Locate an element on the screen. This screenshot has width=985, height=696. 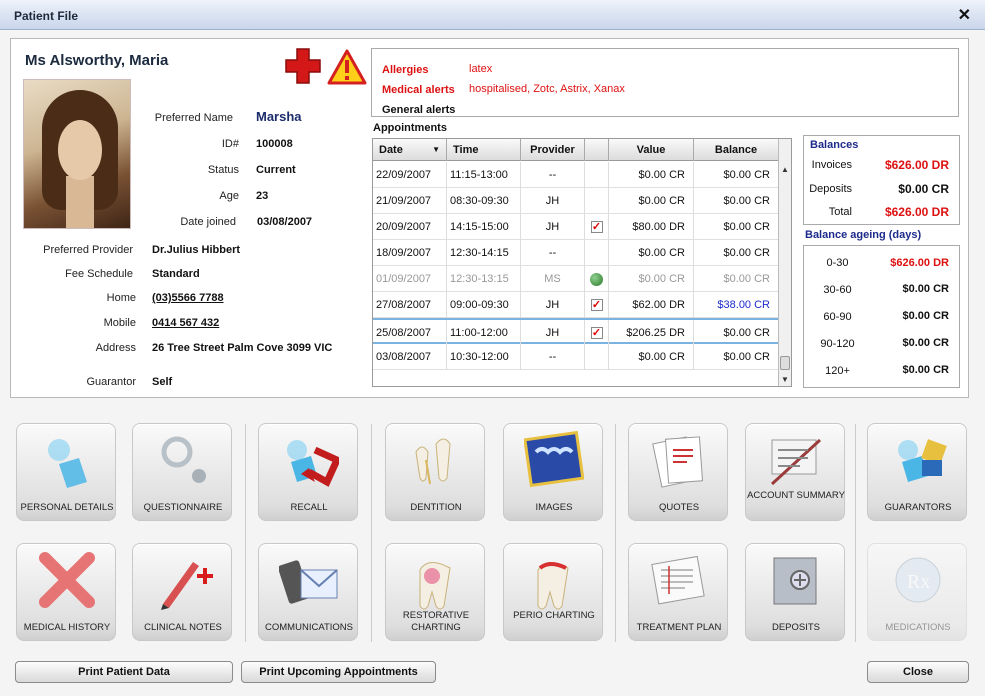
appointment-time: 14:15-15:00 is located at coordinates (484, 227).